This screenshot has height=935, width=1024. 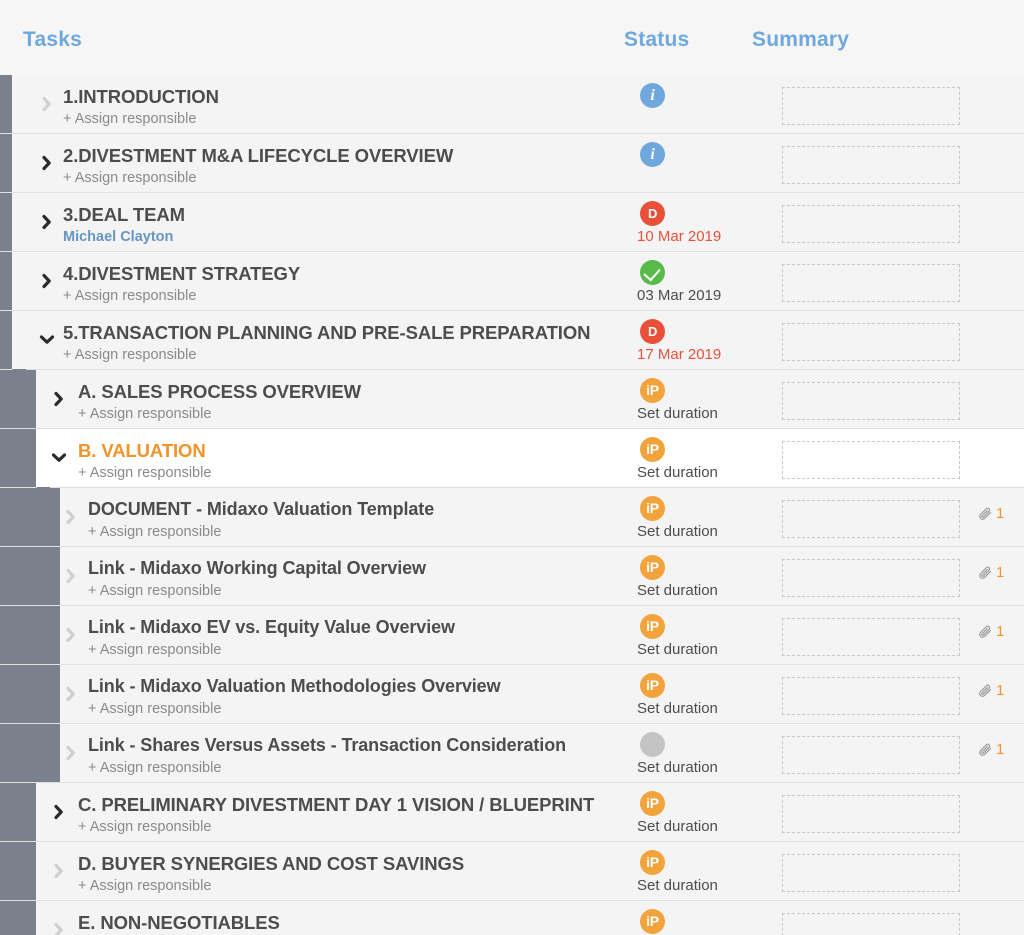 I want to click on task-title: DOCUMENT - Midaxo Valuation Template, so click(x=261, y=509).